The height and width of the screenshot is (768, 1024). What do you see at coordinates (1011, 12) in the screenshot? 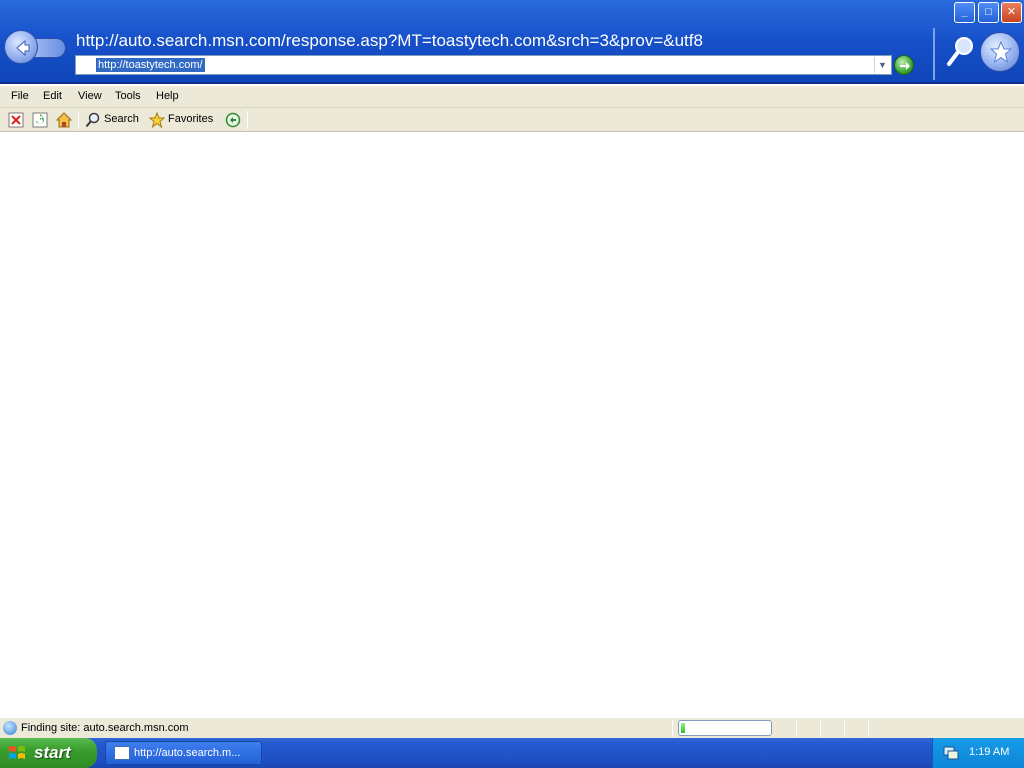
I see `close-button: ✕` at bounding box center [1011, 12].